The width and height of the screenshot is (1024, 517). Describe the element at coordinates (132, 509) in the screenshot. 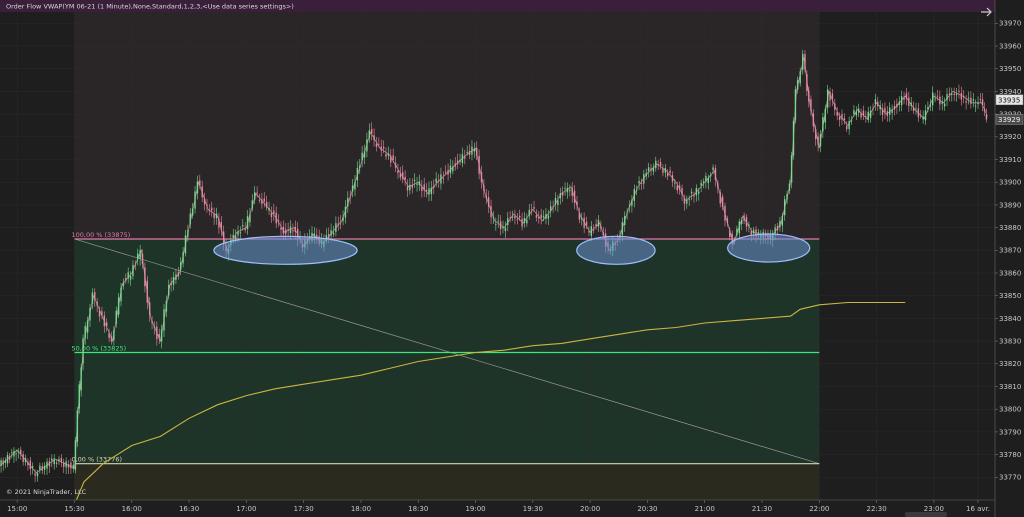

I see `x-tick-label: 16:00` at that location.